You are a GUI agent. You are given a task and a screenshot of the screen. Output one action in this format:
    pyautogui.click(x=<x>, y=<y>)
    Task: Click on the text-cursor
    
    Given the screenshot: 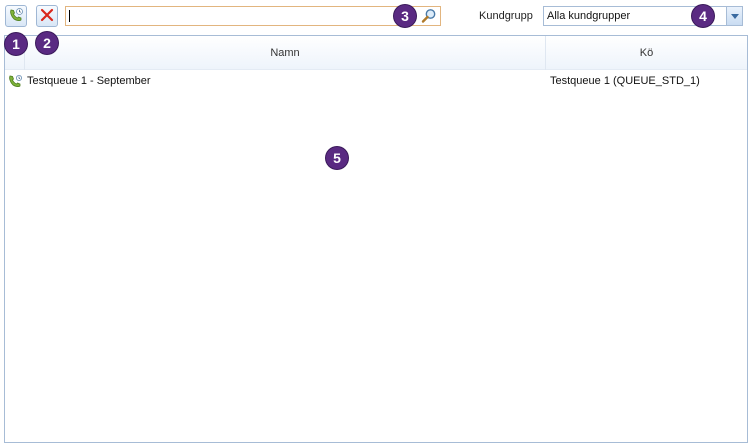 What is the action you would take?
    pyautogui.click(x=69, y=16)
    